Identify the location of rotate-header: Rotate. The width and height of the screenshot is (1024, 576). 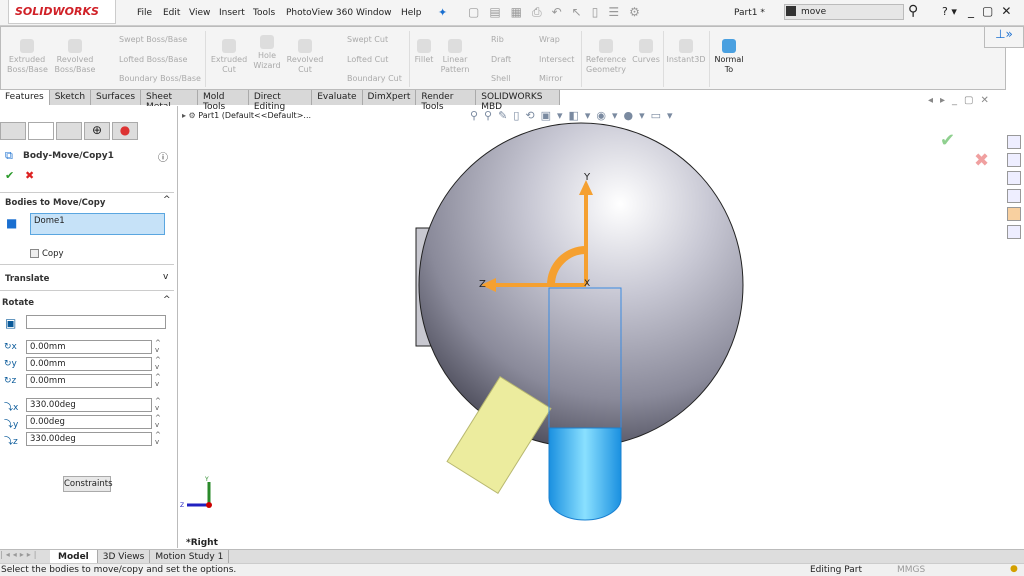
(18, 303).